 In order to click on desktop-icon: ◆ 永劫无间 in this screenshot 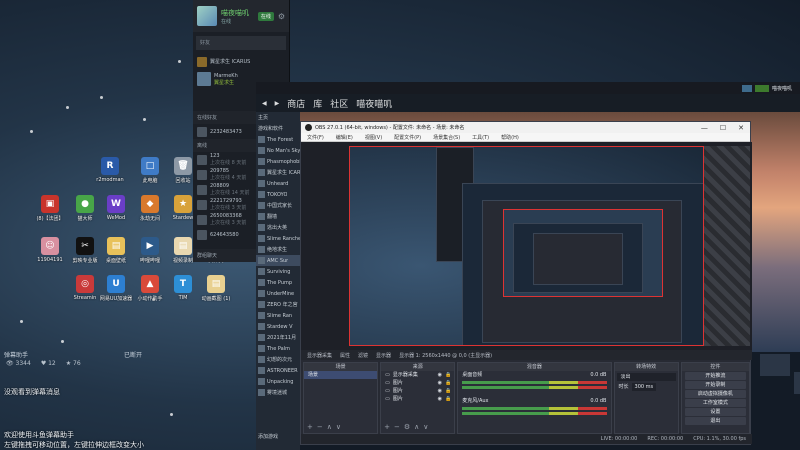, I will do `click(150, 208)`.